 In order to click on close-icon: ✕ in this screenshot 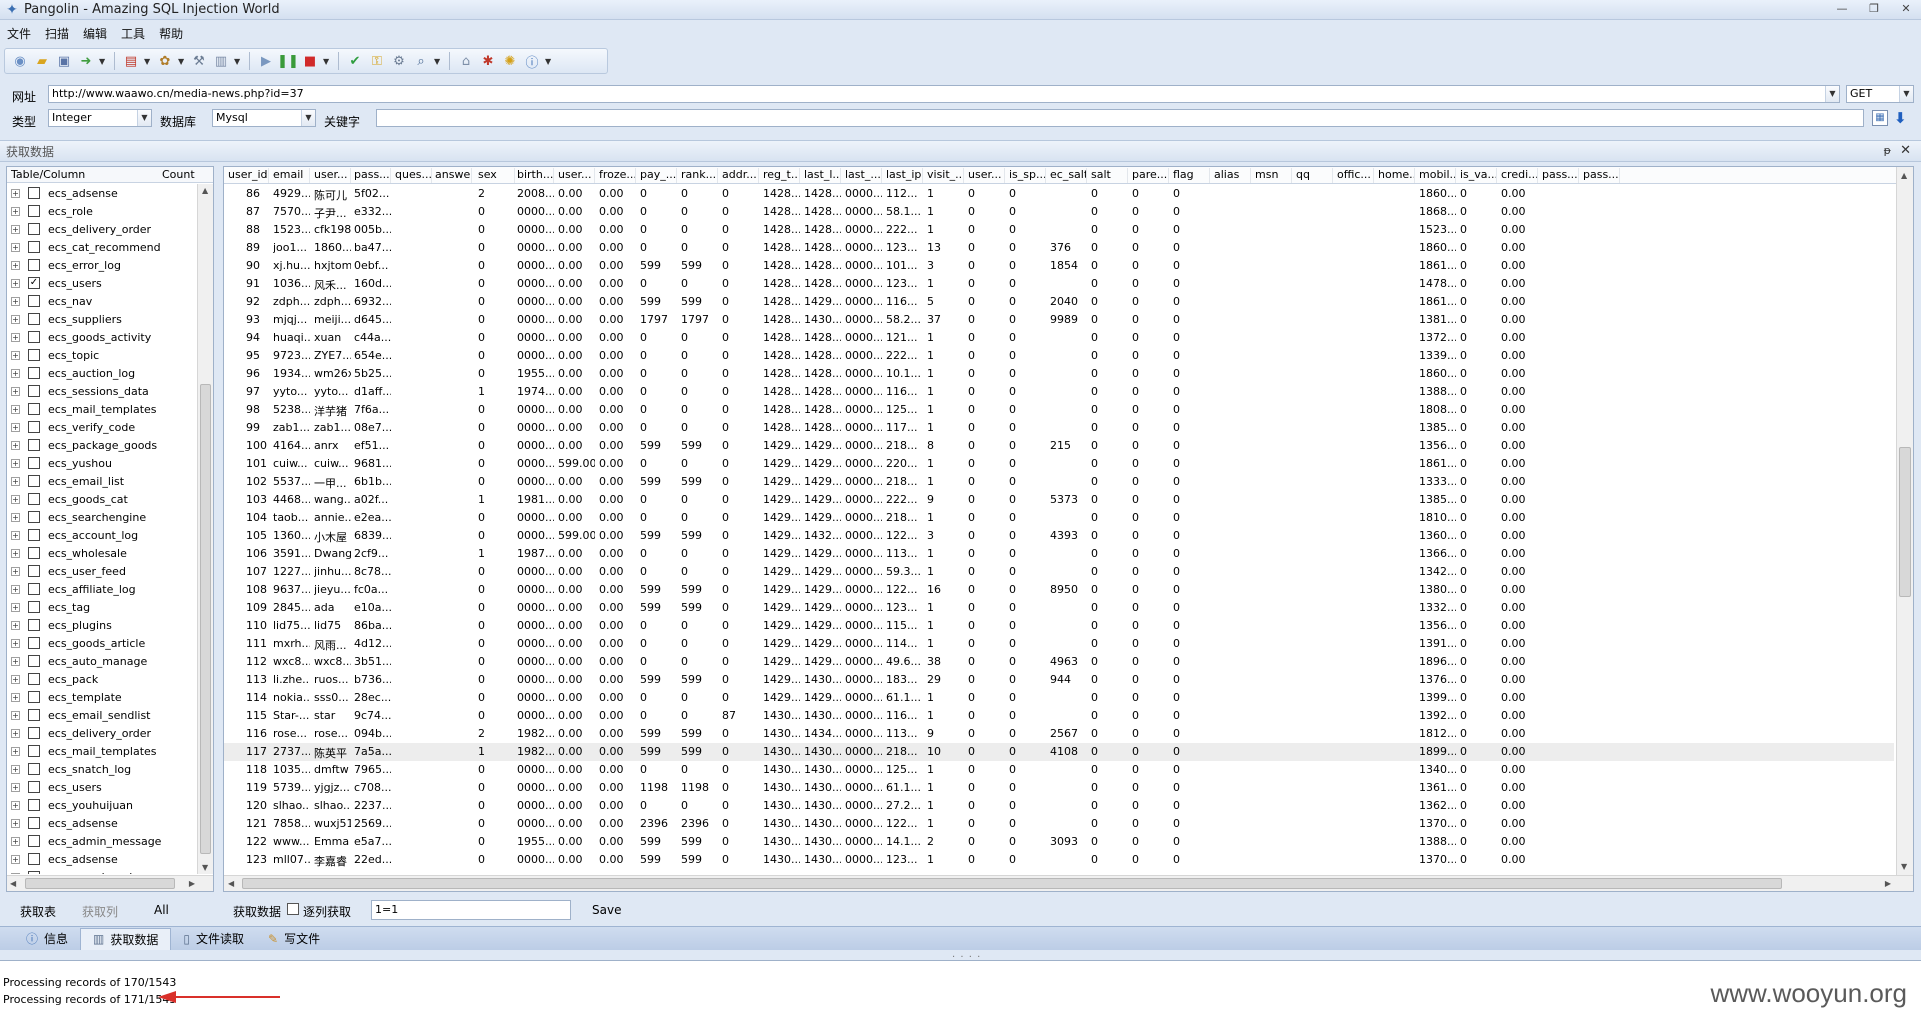, I will do `click(1905, 150)`.